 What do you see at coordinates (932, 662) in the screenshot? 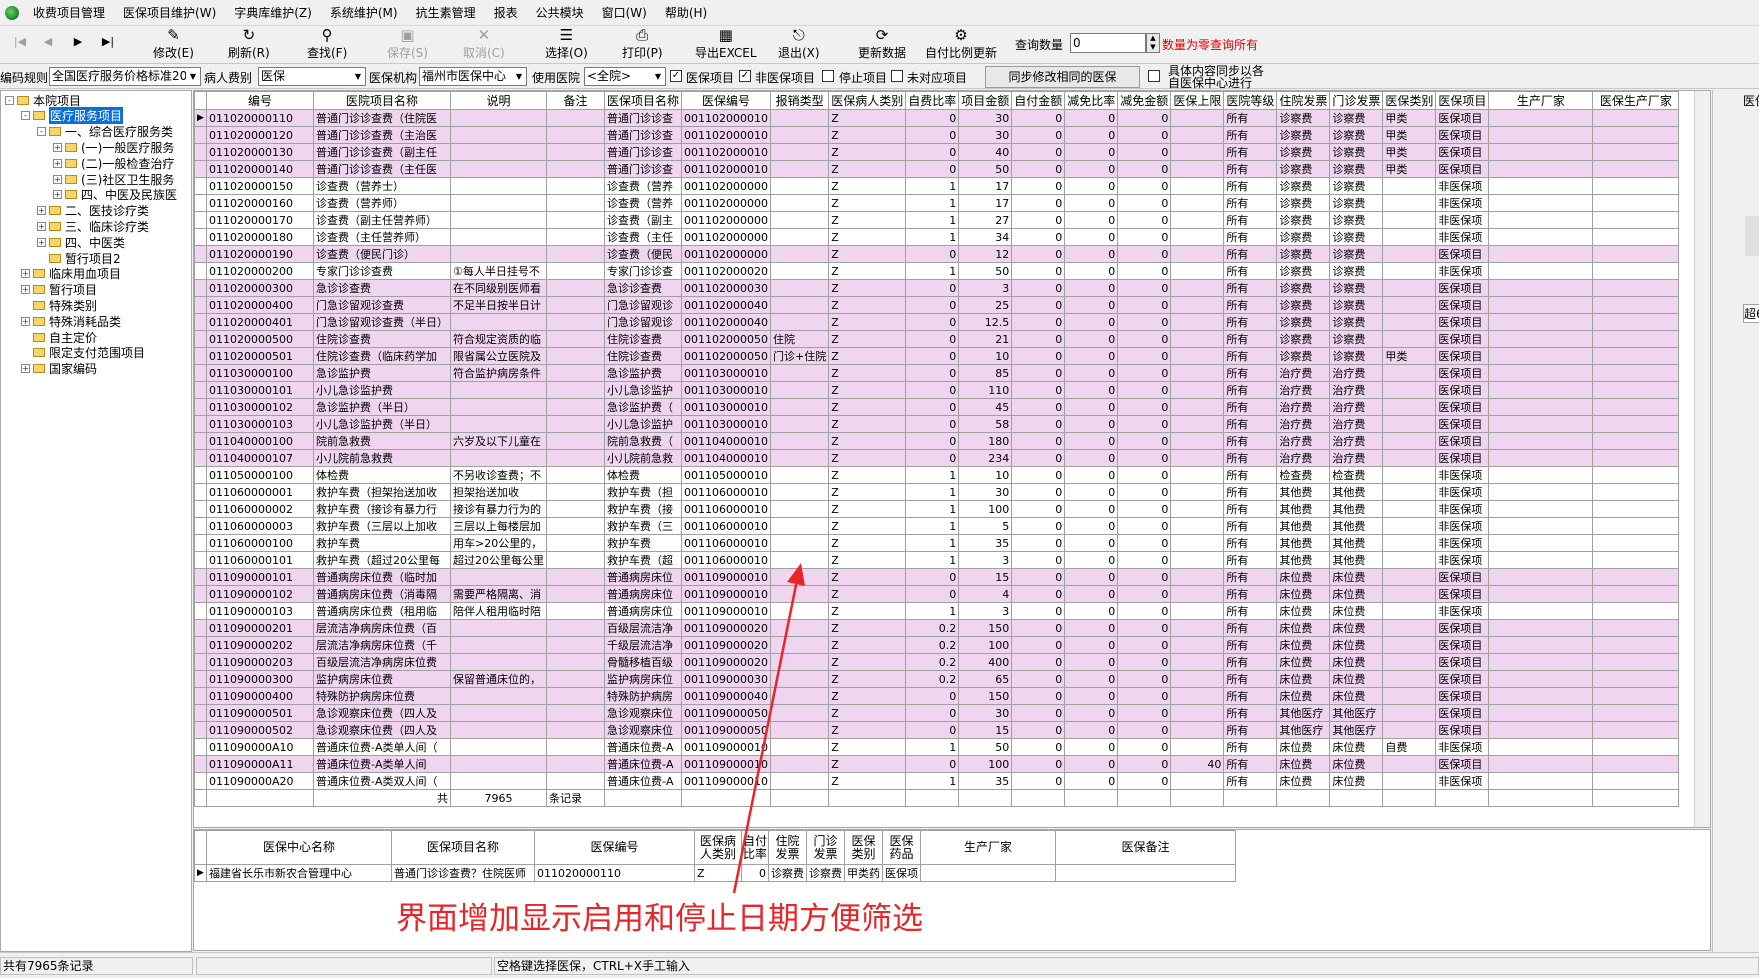
I see `table-cell: 0.2` at bounding box center [932, 662].